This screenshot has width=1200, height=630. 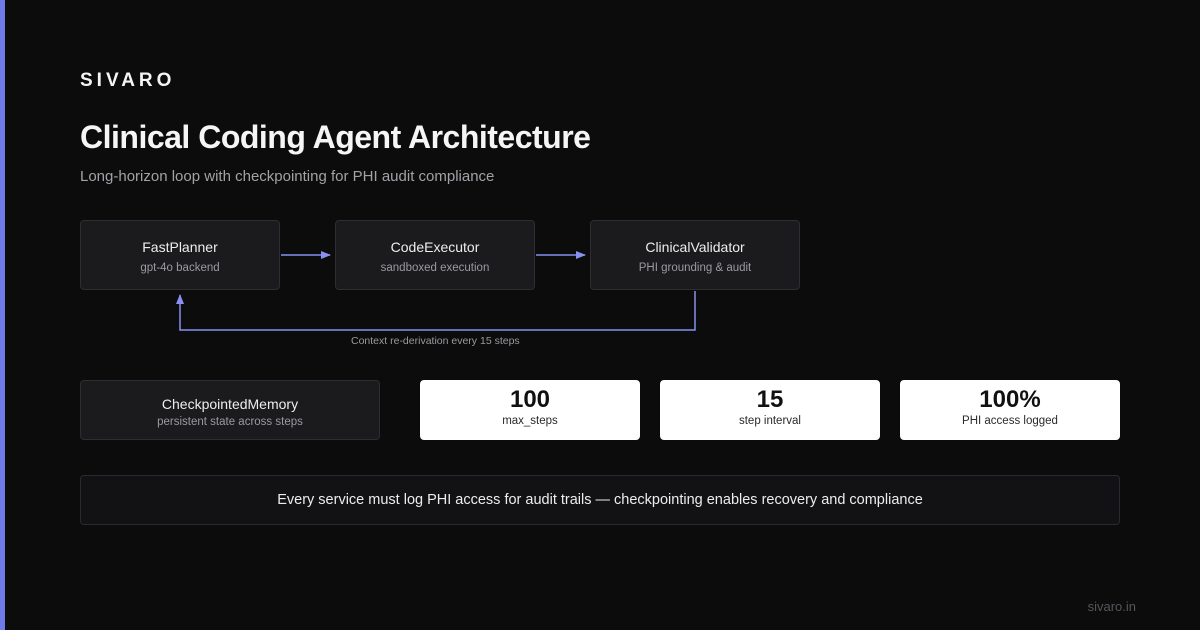 I want to click on node-codeexecutor: CodeExecutor sandboxed execution, so click(x=435, y=255).